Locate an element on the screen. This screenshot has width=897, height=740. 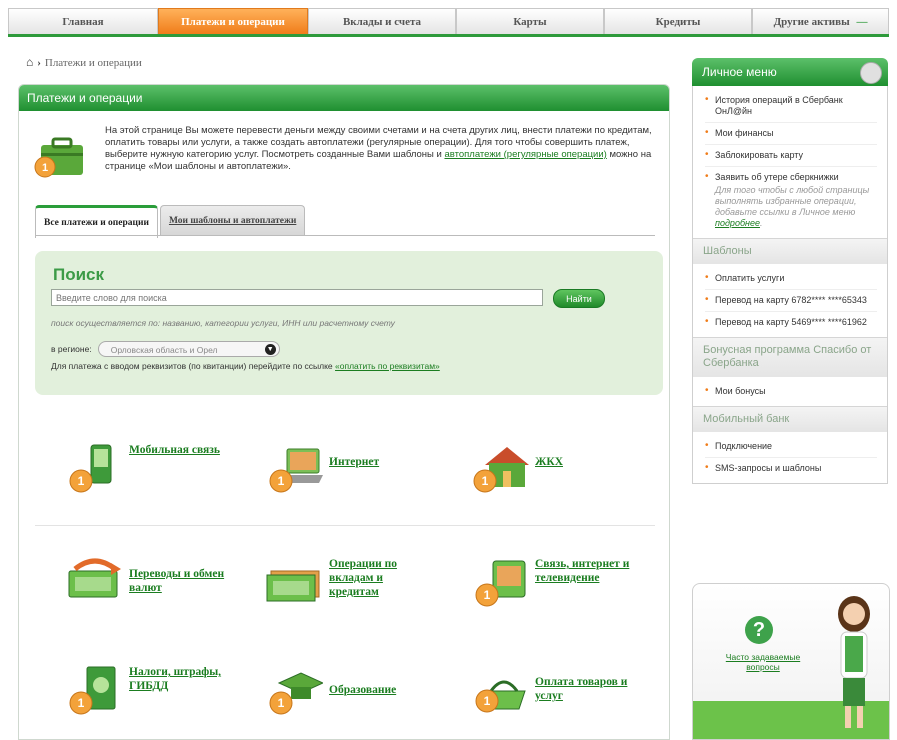
tab-main: Главная is located at coordinates (83, 21).